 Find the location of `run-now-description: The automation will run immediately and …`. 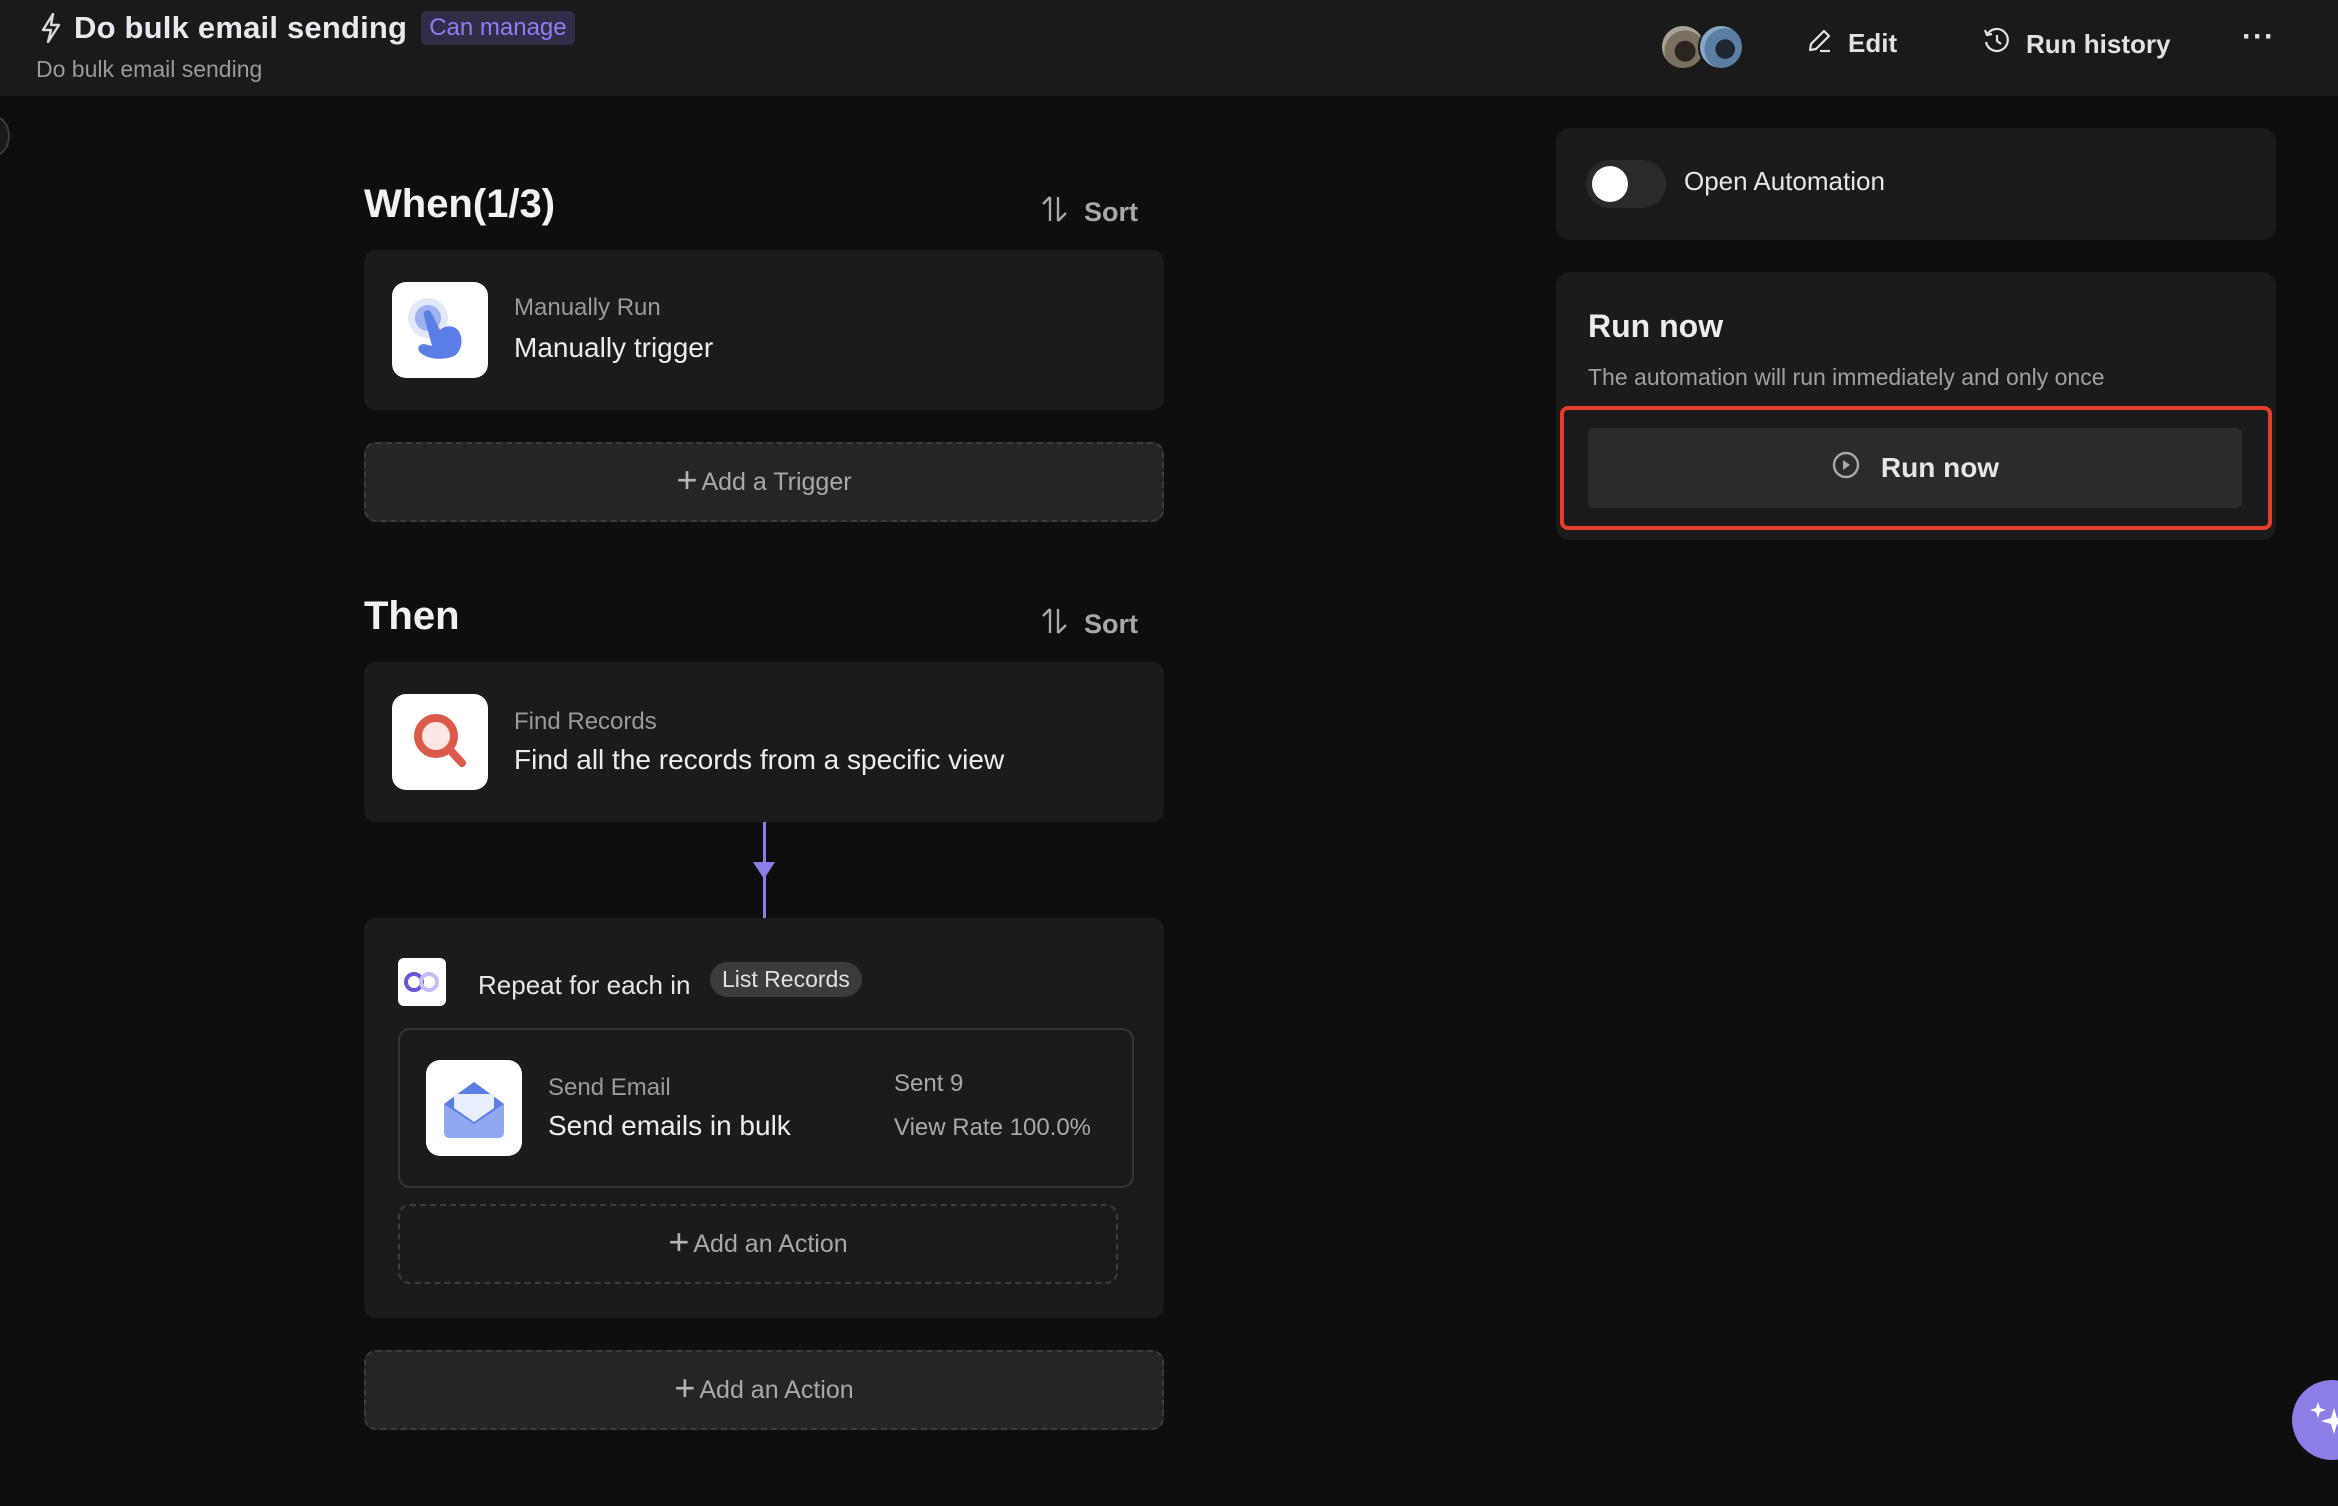

run-now-description: The automation will run immediately and … is located at coordinates (1846, 377).